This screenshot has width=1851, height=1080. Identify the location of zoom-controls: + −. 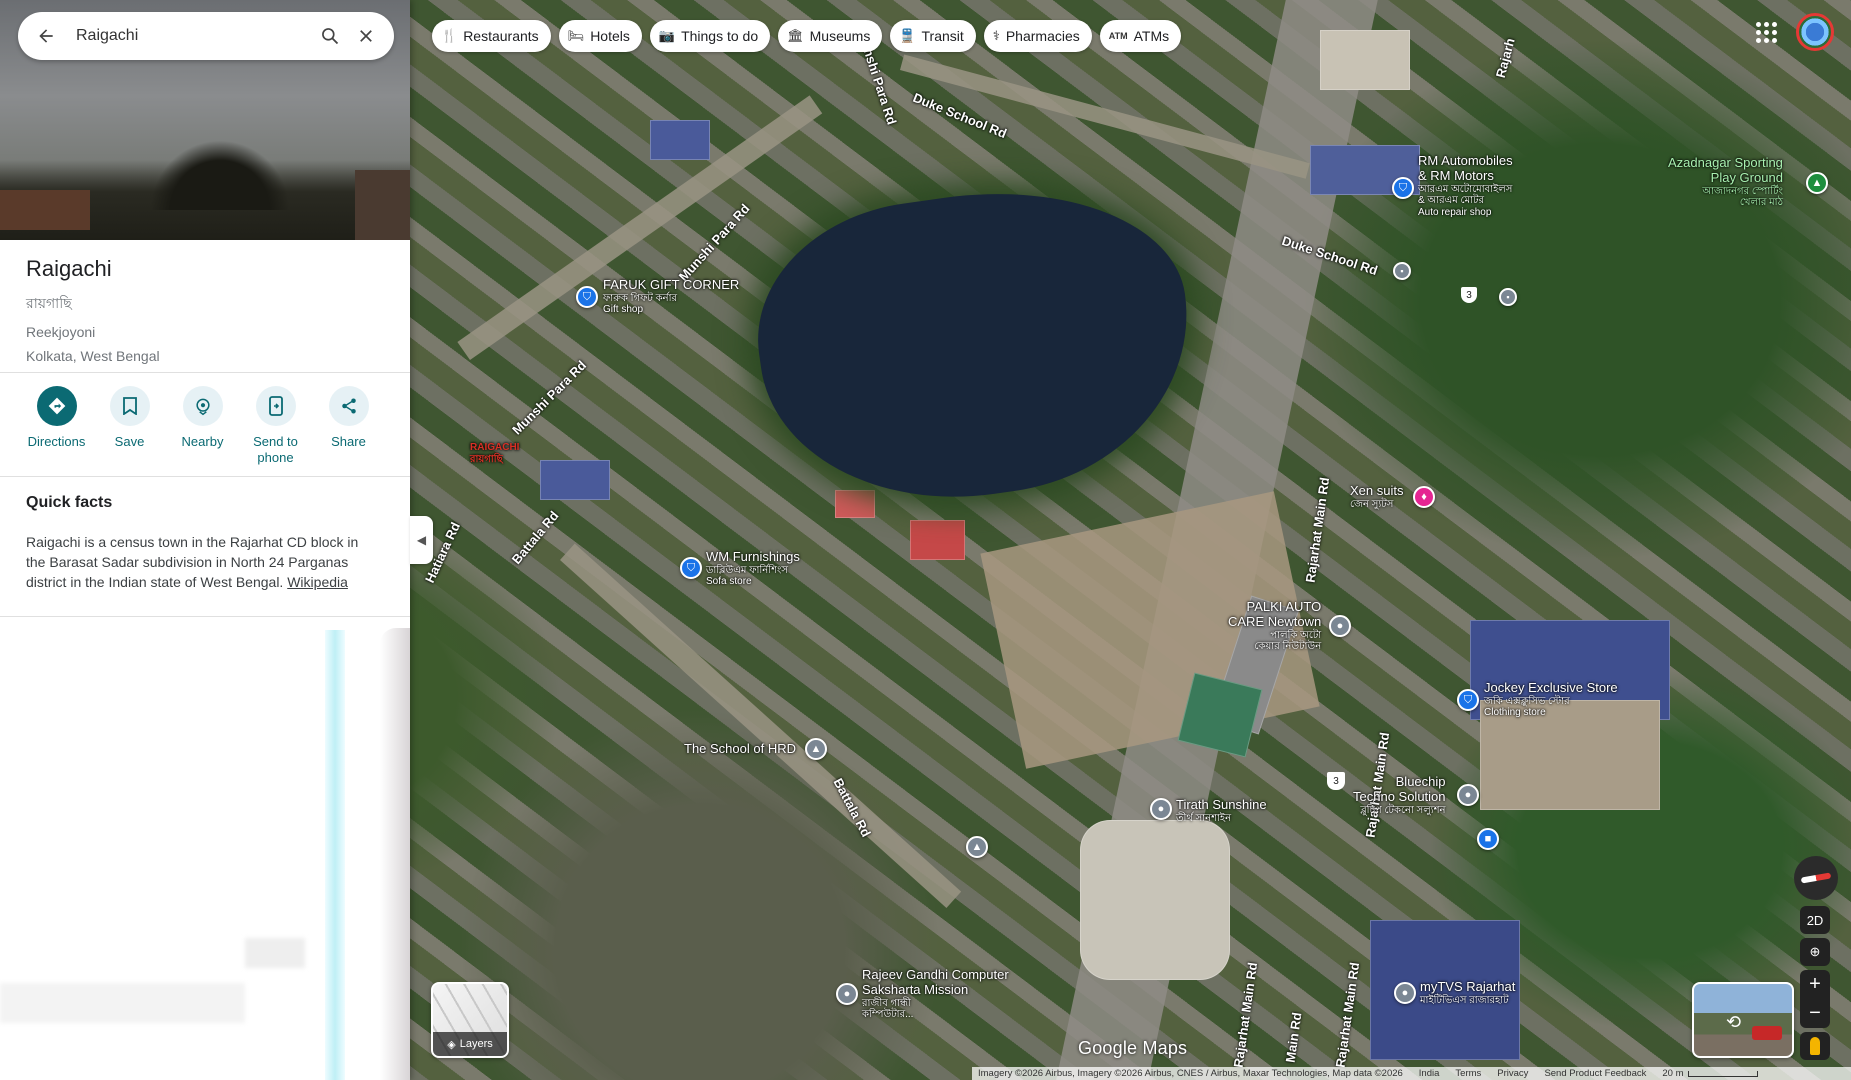
(1815, 999).